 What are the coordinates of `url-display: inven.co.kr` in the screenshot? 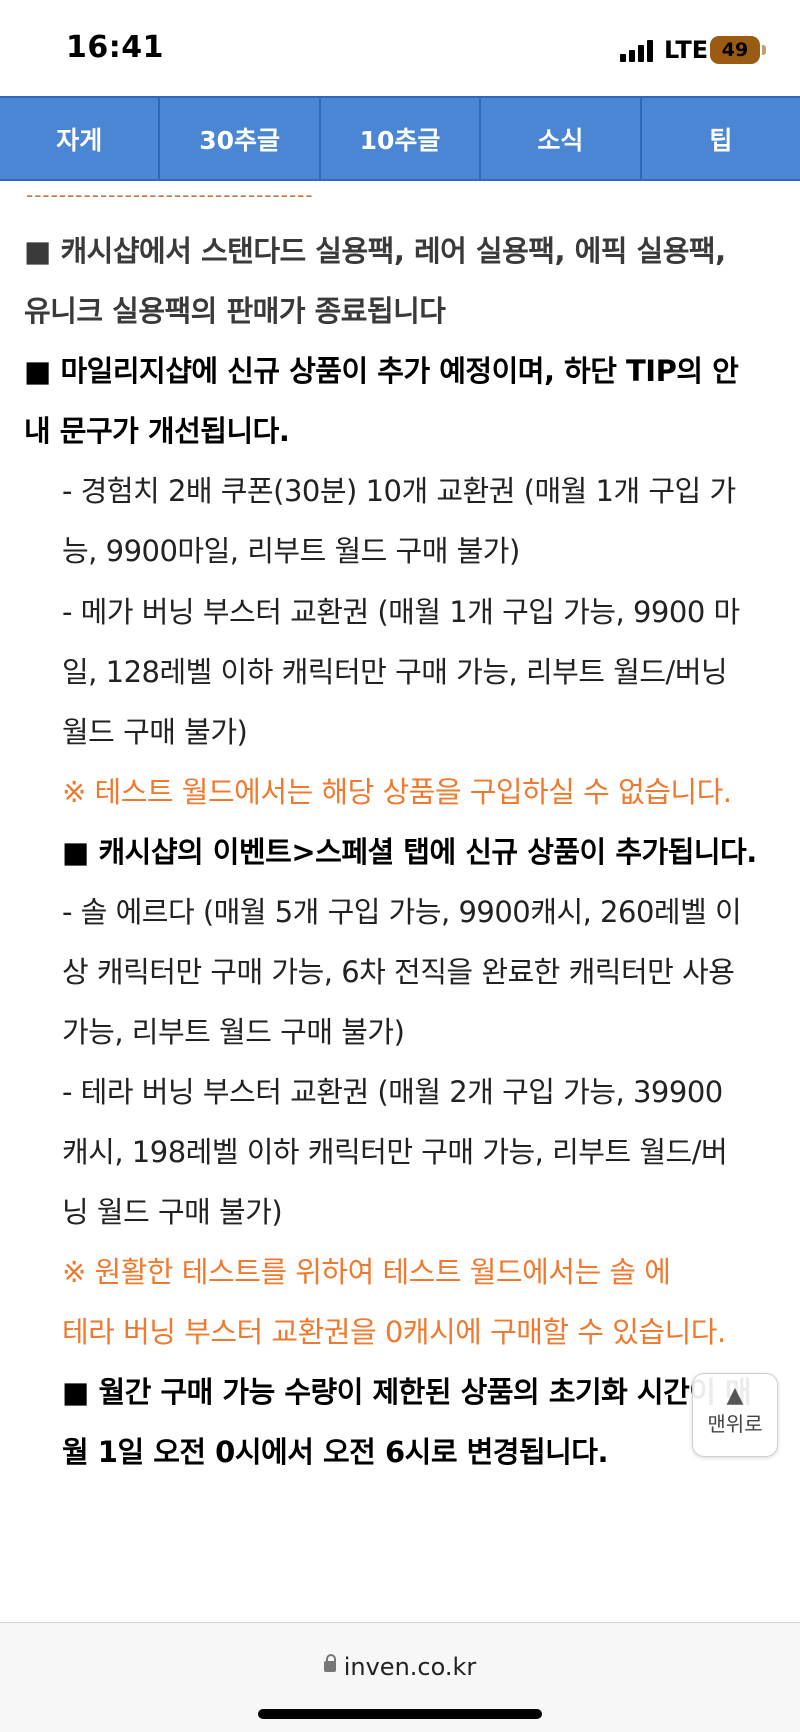 It's located at (400, 1667).